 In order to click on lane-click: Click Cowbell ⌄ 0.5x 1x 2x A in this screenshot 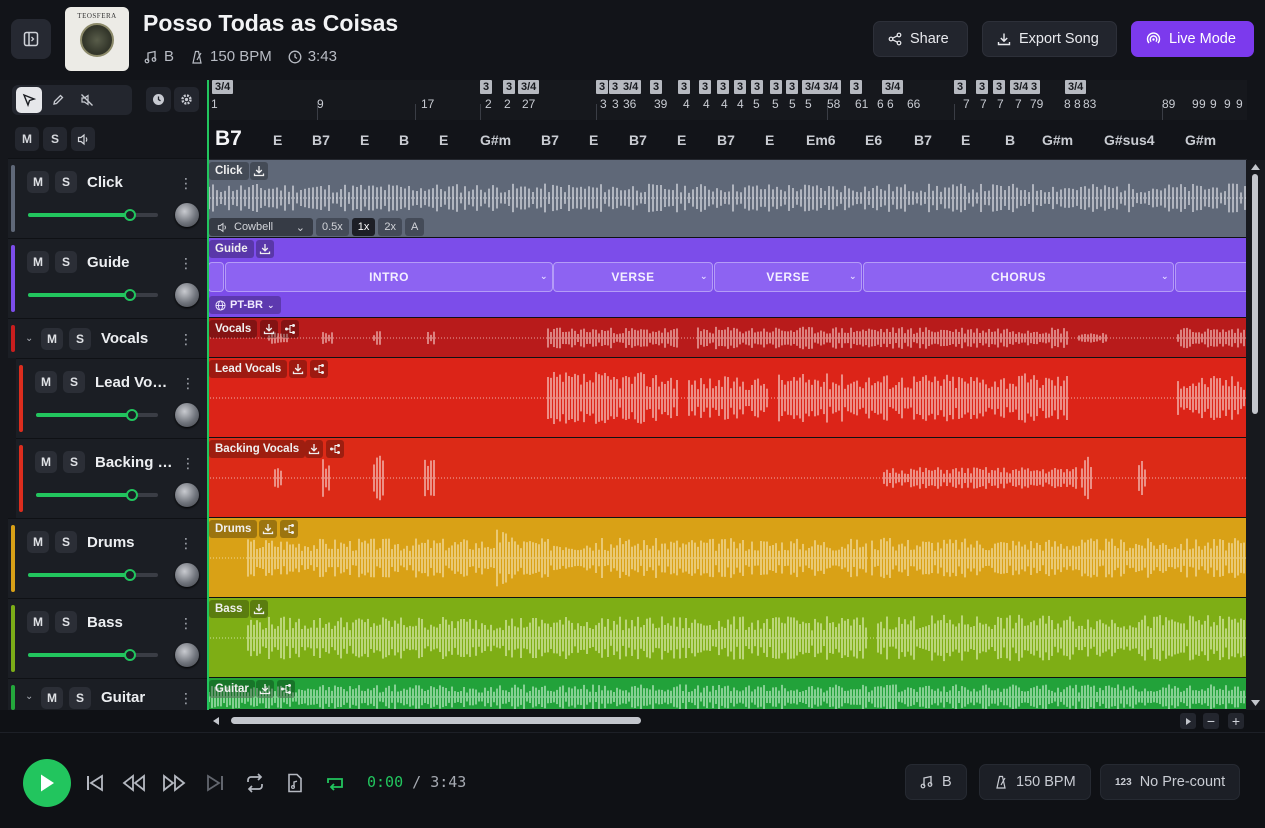, I will do `click(726, 199)`.